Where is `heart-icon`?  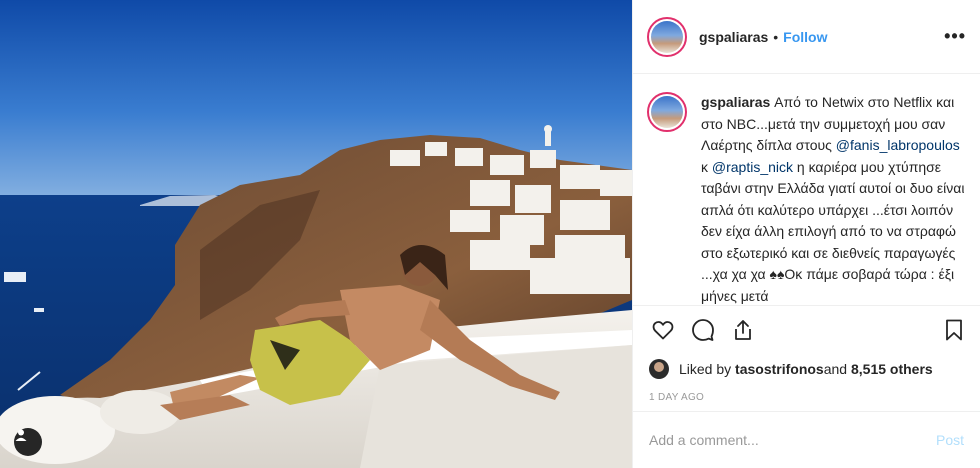
heart-icon is located at coordinates (663, 330).